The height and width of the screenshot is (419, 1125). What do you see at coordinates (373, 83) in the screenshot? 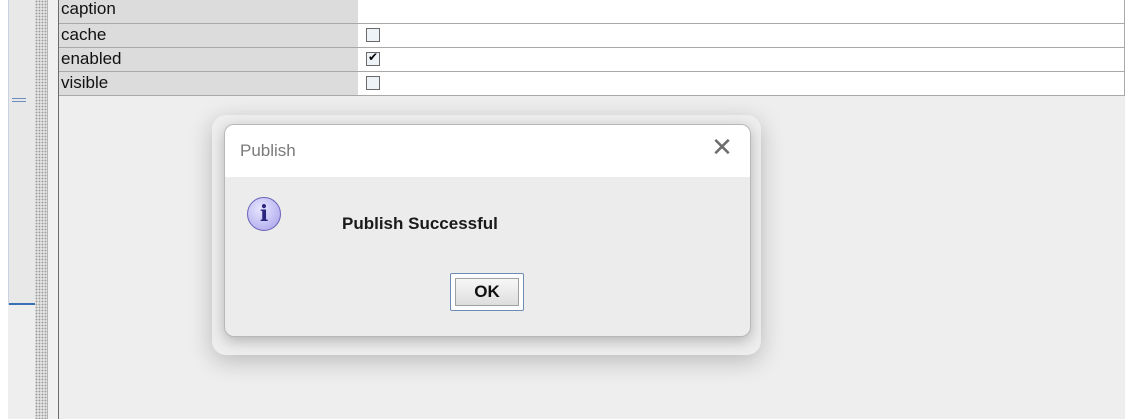
I see `visible-checkbox` at bounding box center [373, 83].